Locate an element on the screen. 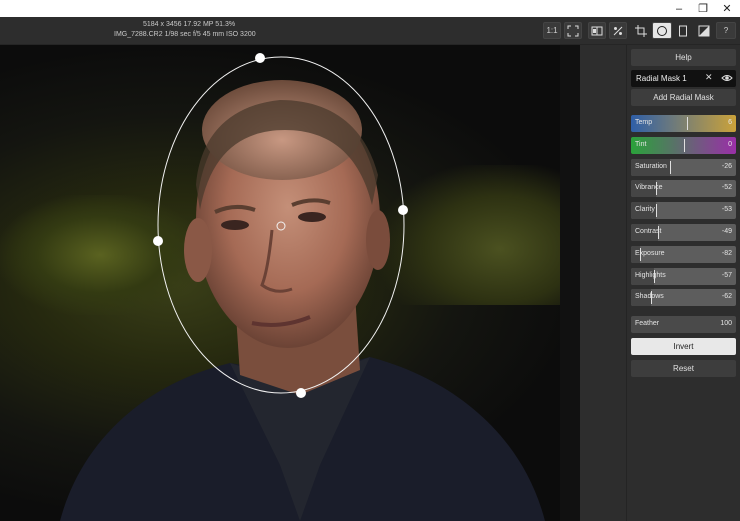  mask-handle-right is located at coordinates (403, 210).